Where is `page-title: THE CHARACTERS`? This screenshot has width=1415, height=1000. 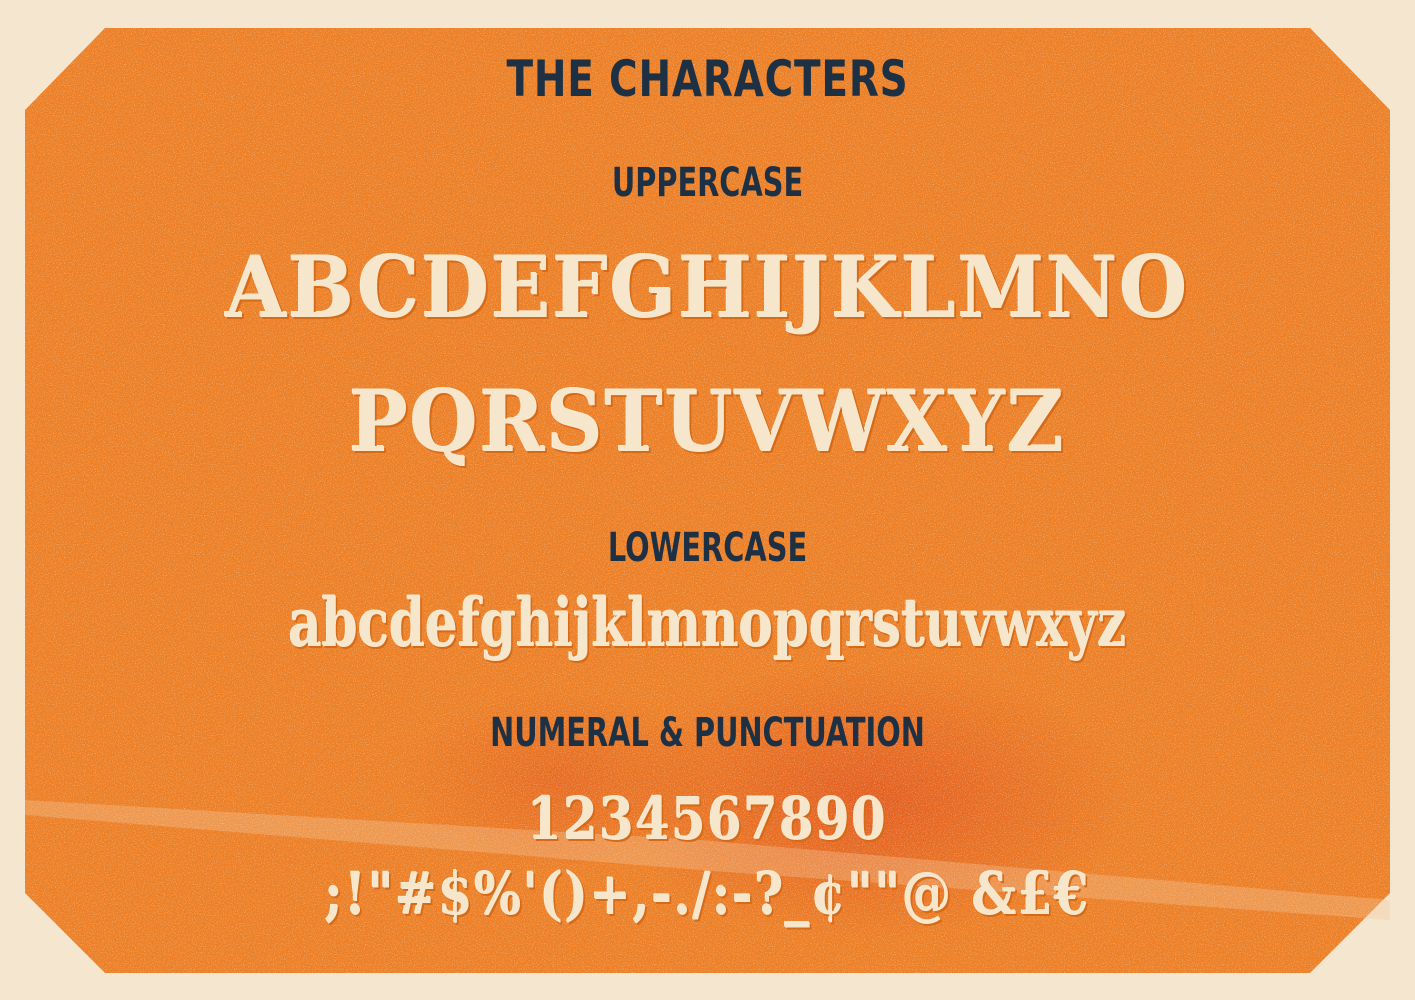
page-title: THE CHARACTERS is located at coordinates (707, 79).